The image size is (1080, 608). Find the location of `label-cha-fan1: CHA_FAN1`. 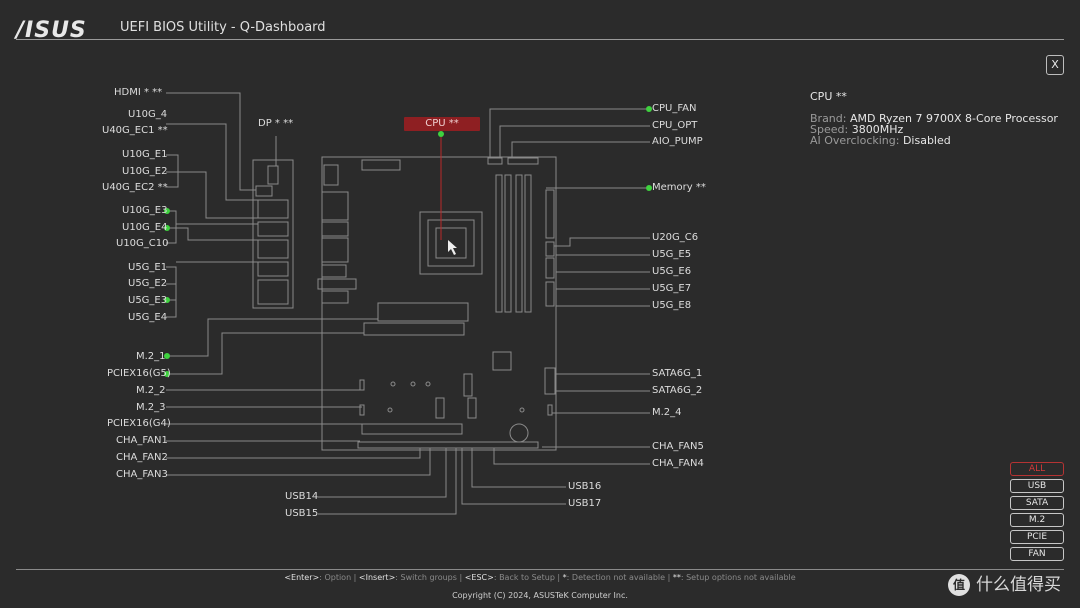

label-cha-fan1: CHA_FAN1 is located at coordinates (142, 441).